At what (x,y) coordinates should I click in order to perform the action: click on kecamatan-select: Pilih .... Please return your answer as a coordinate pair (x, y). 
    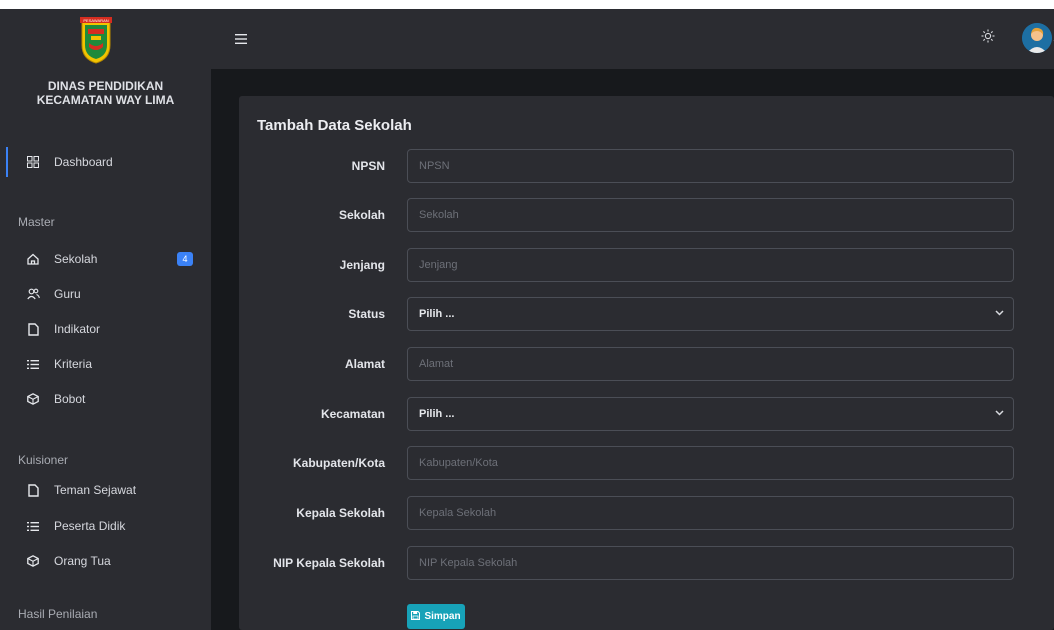
    Looking at the image, I should click on (710, 414).